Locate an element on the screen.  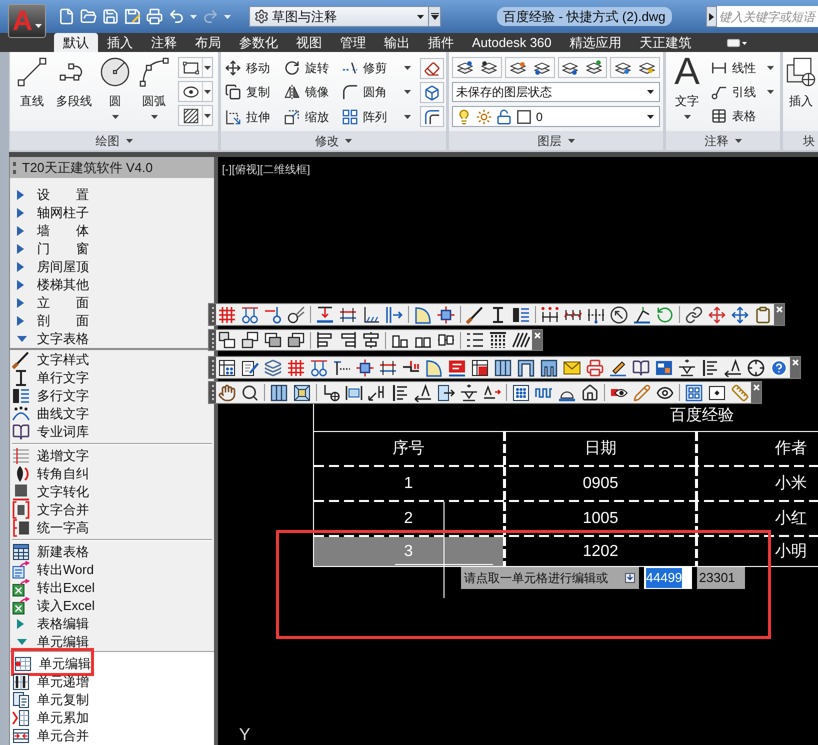
tree-item: 门 窗 is located at coordinates (51, 249).